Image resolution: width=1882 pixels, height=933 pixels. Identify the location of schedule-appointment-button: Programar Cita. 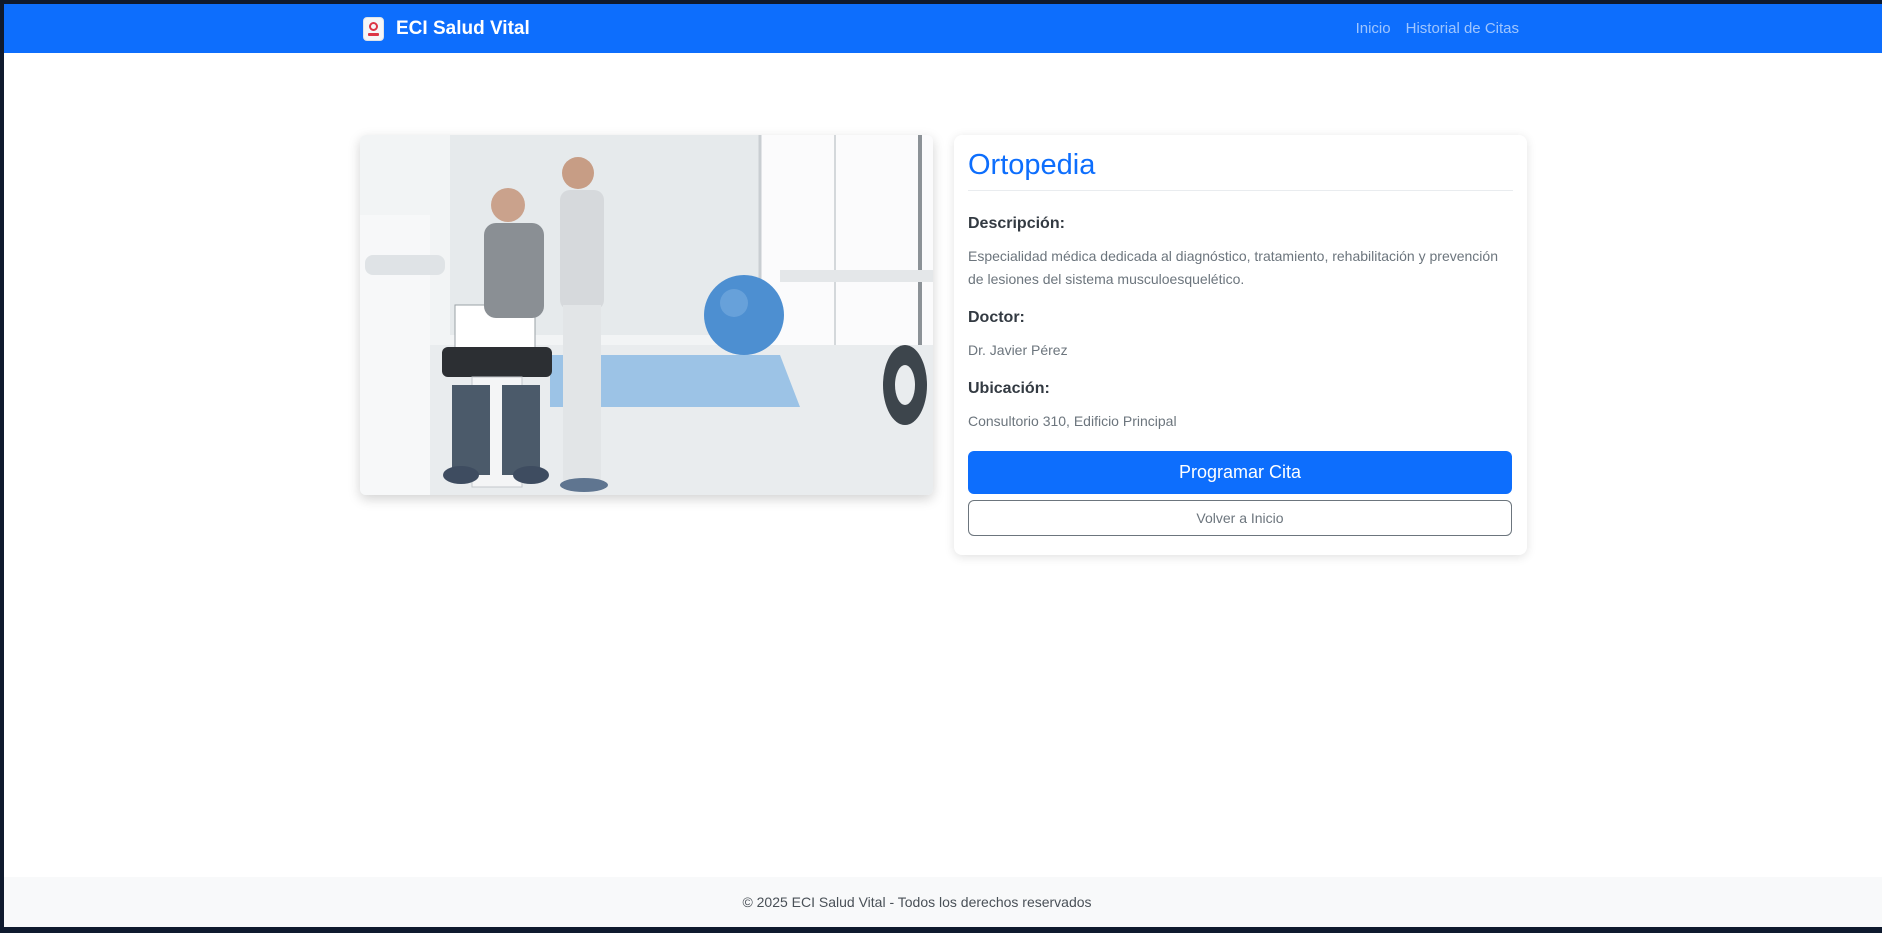
(1240, 472).